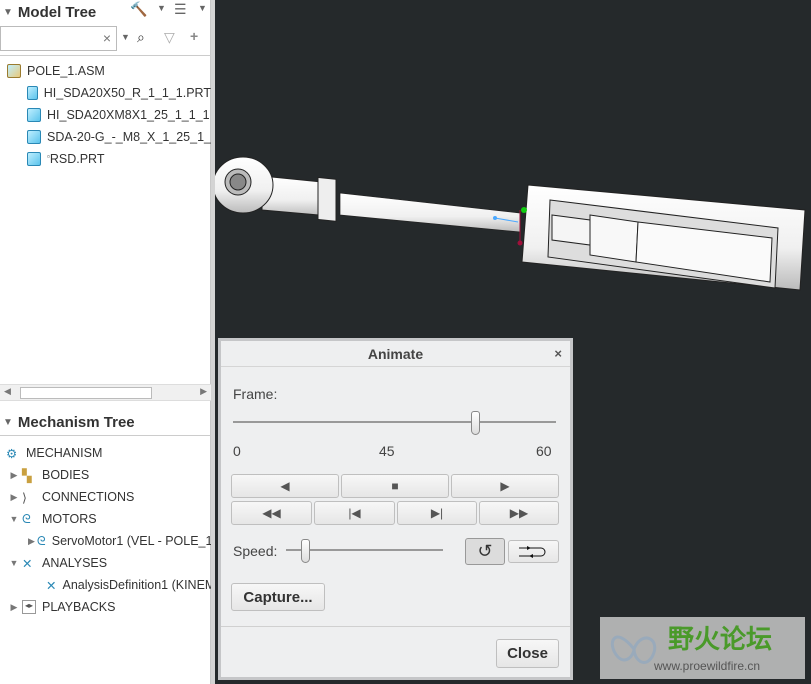 Image resolution: width=811 pixels, height=684 pixels. Describe the element at coordinates (141, 37) in the screenshot. I see `binoculars-icon: ⌕` at that location.